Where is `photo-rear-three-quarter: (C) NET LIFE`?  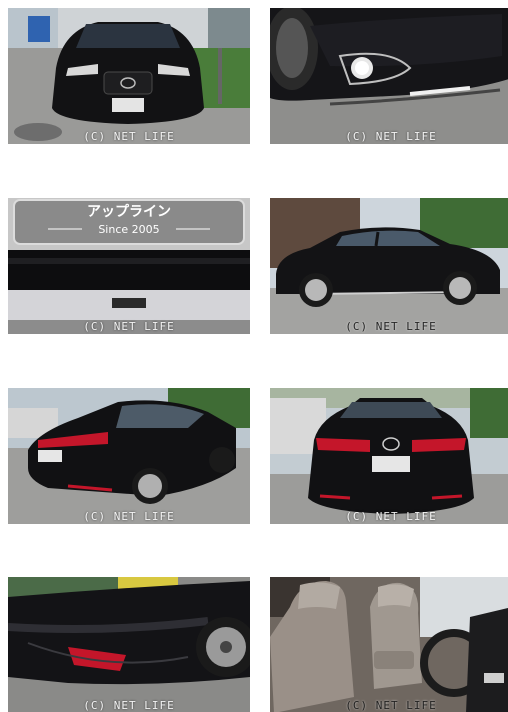 photo-rear-three-quarter: (C) NET LIFE is located at coordinates (129, 456).